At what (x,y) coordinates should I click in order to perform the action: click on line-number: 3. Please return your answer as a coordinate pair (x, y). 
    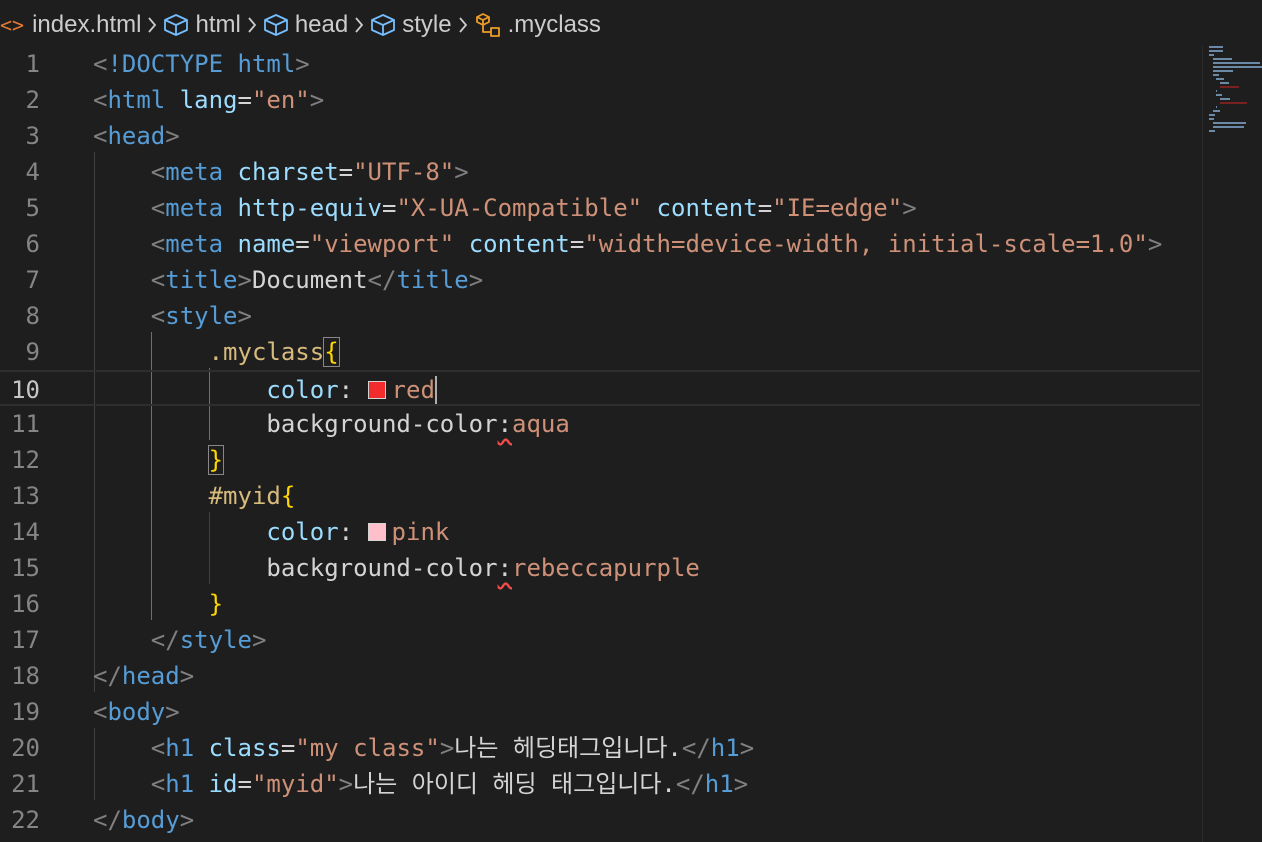
    Looking at the image, I should click on (20, 136).